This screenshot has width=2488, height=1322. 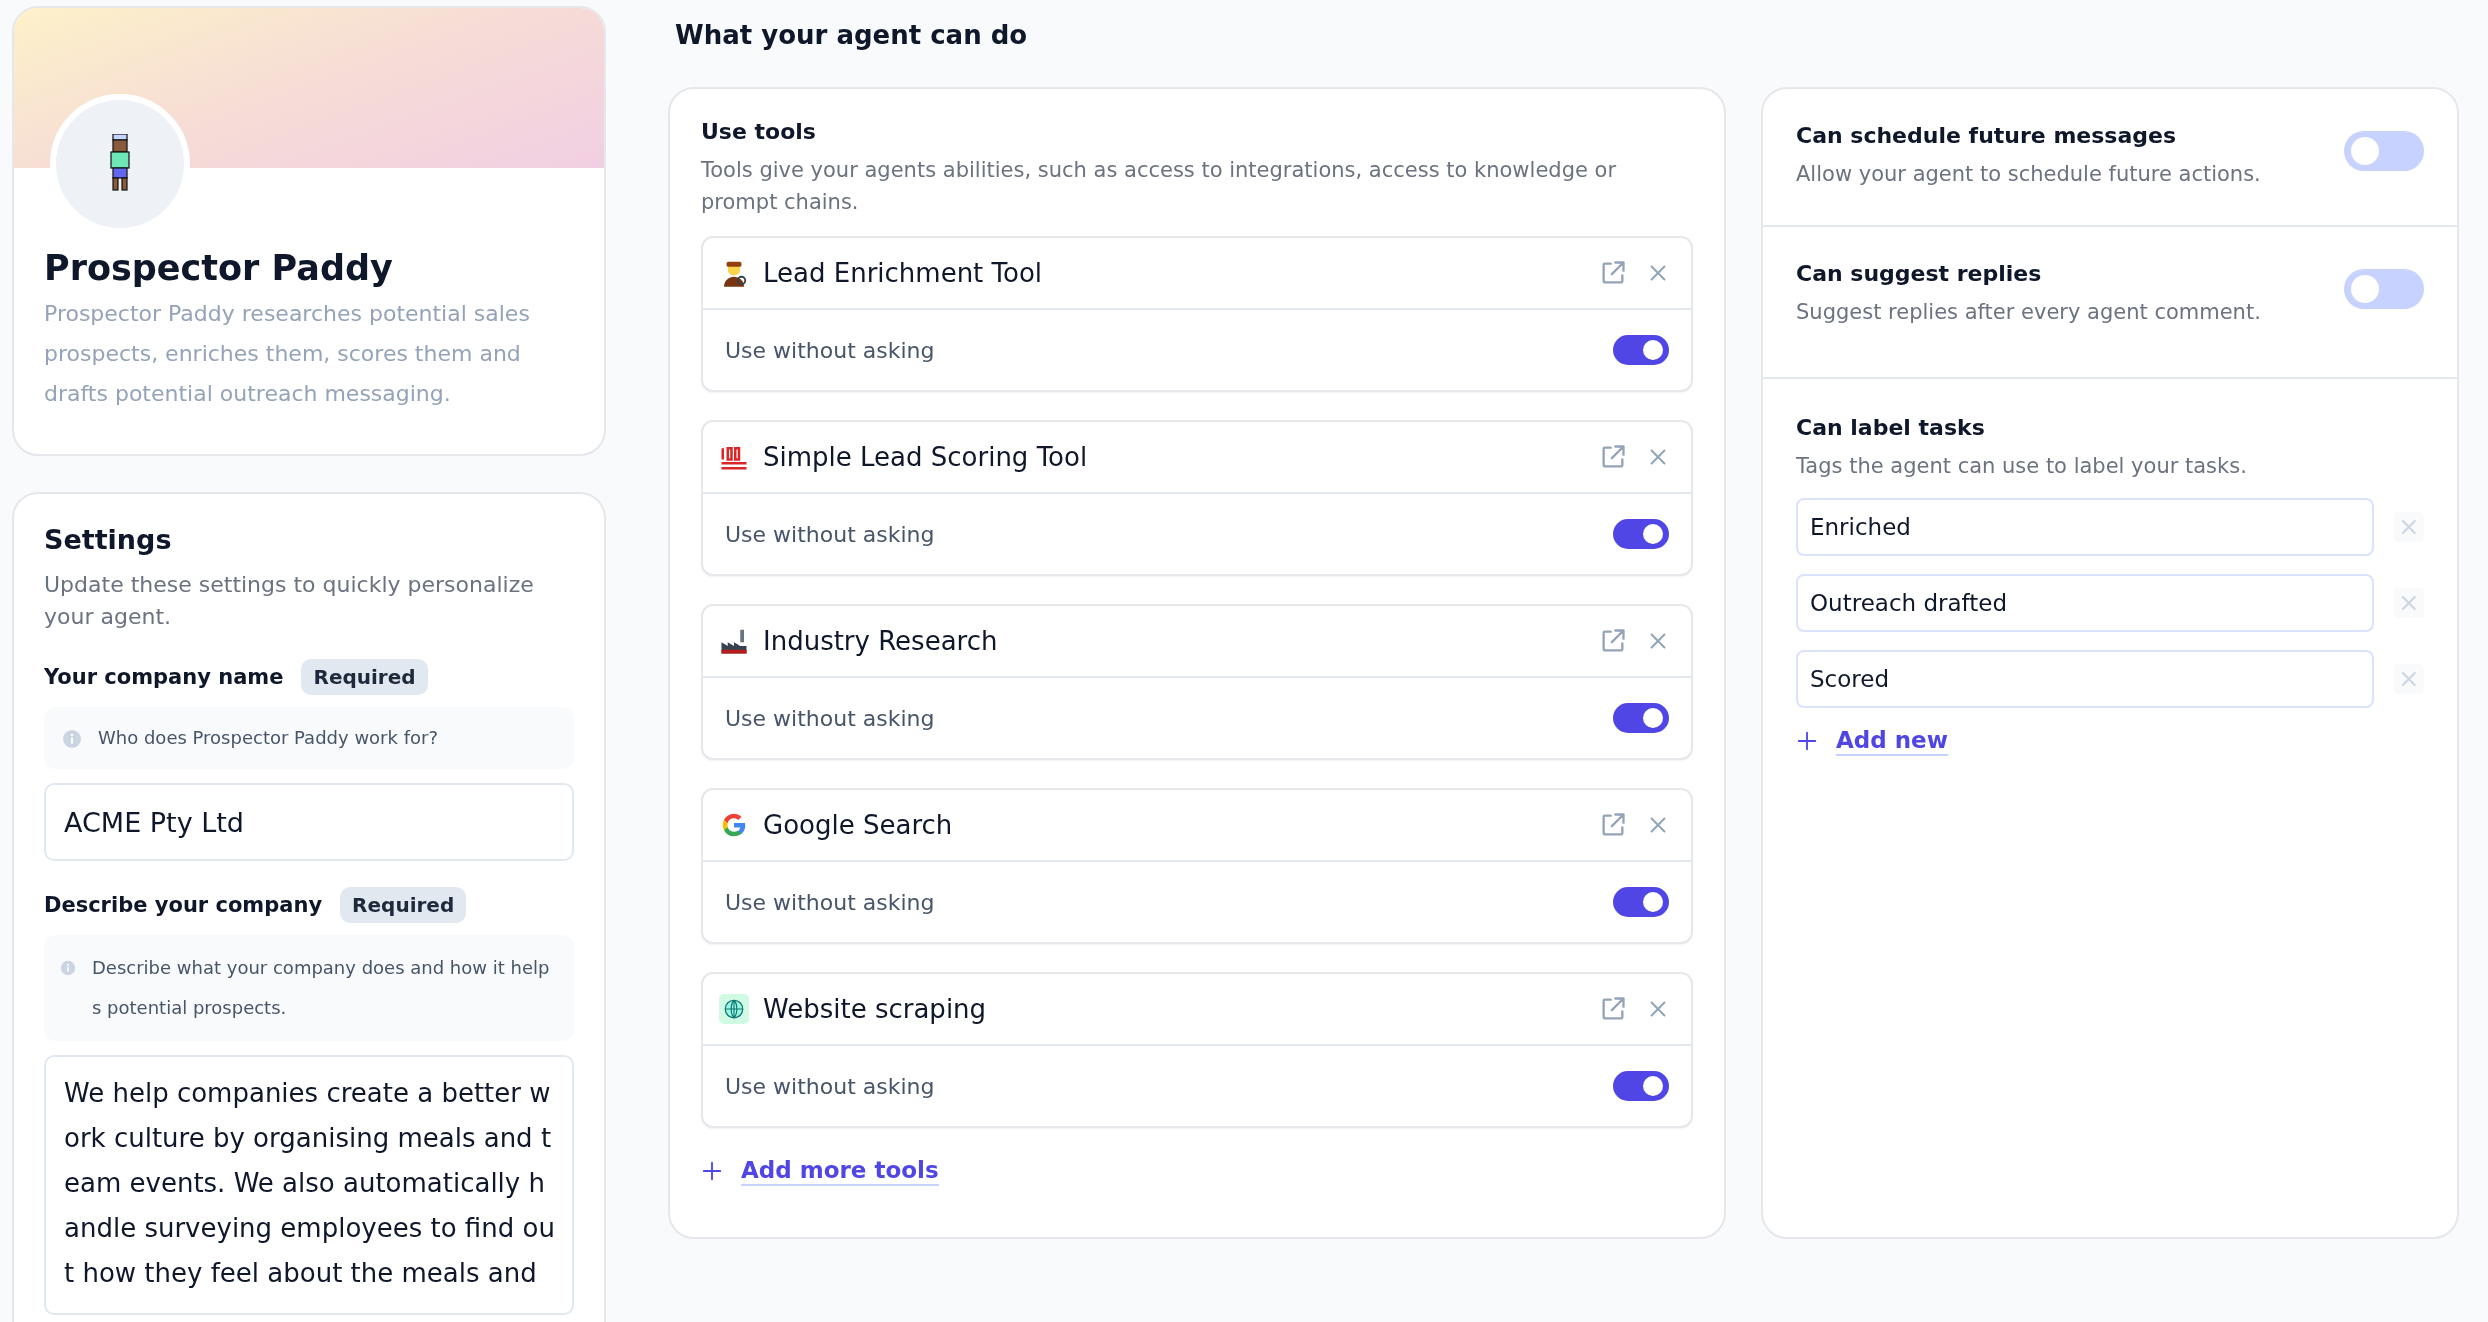 I want to click on add-new-link: Add new, so click(x=1892, y=741).